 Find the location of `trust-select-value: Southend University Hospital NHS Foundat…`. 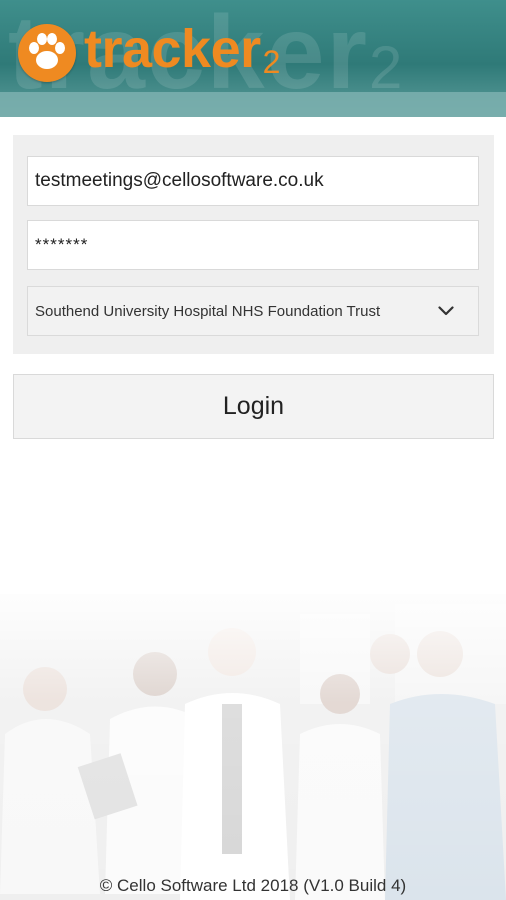

trust-select-value: Southend University Hospital NHS Foundat… is located at coordinates (208, 311).